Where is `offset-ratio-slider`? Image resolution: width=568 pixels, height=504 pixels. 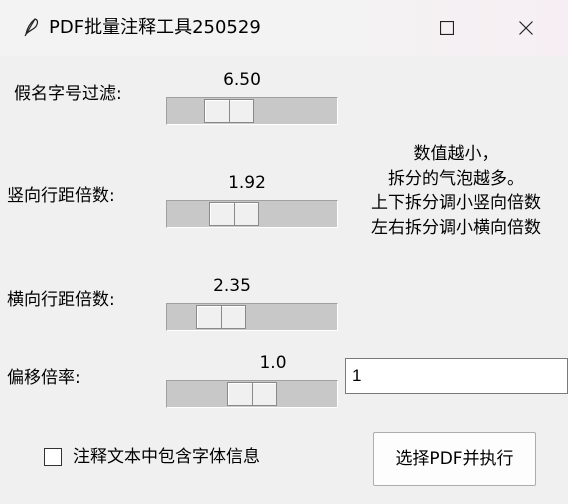
offset-ratio-slider is located at coordinates (252, 394).